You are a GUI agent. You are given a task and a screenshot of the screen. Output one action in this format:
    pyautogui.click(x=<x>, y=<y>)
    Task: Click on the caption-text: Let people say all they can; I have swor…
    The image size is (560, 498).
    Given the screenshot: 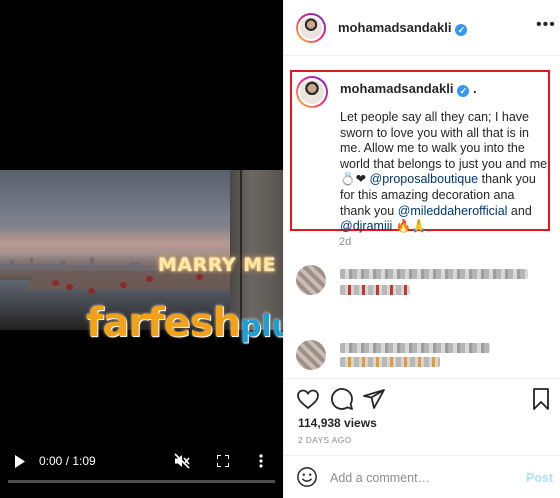 What is the action you would take?
    pyautogui.click(x=444, y=172)
    